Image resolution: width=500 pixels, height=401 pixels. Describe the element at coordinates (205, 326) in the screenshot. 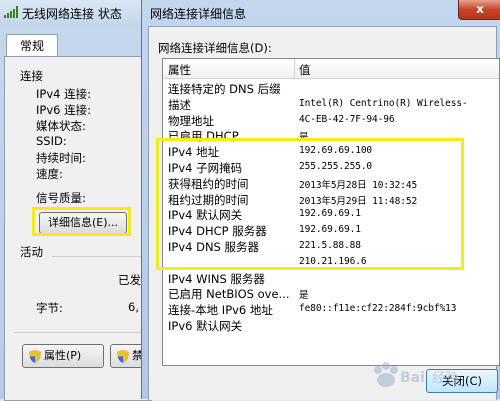

I see `row-property: IPv6 默认网关` at that location.